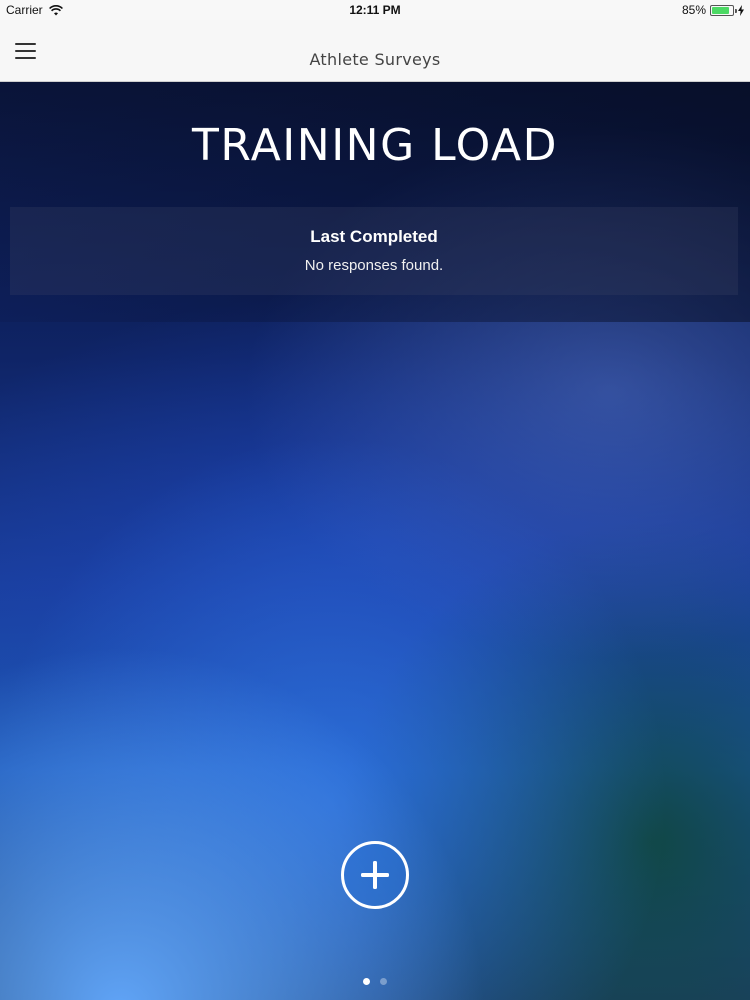  I want to click on bolt-icon, so click(741, 10).